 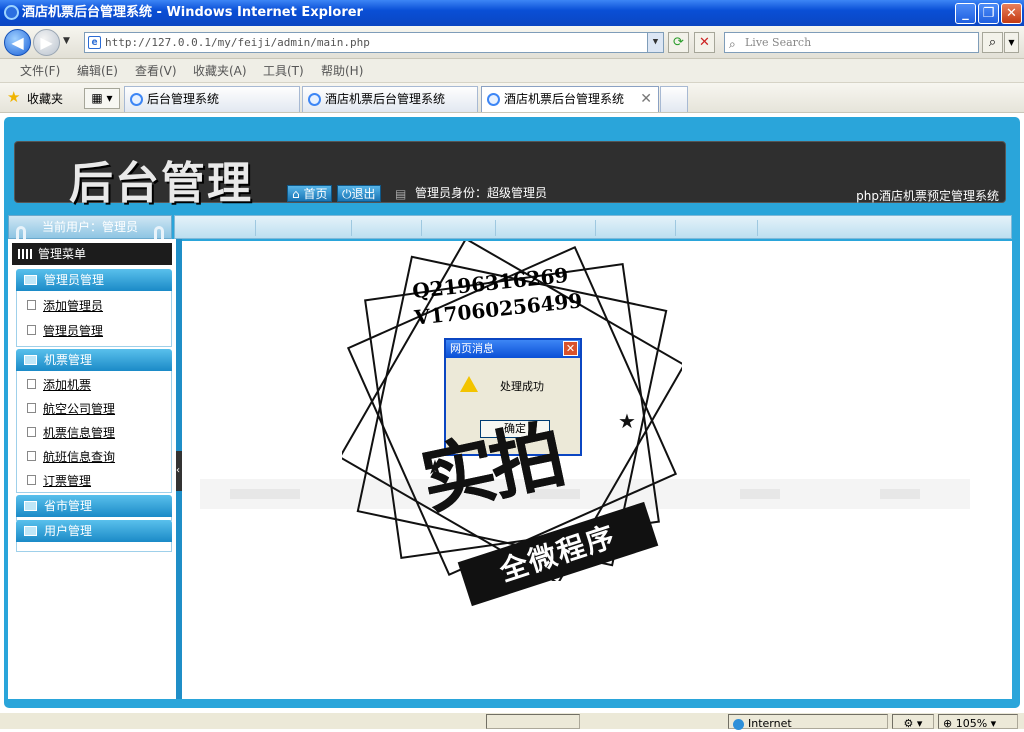 What do you see at coordinates (92, 254) in the screenshot?
I see `menu-title: 管理菜单` at bounding box center [92, 254].